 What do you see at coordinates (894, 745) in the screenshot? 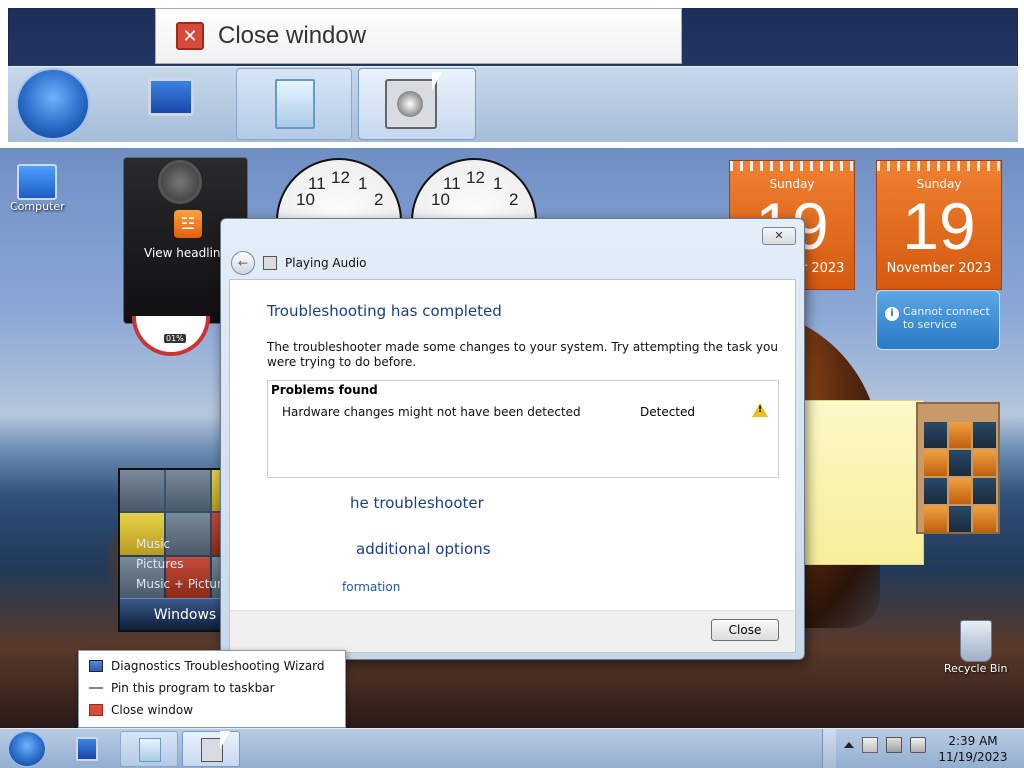
I see `network-icon` at bounding box center [894, 745].